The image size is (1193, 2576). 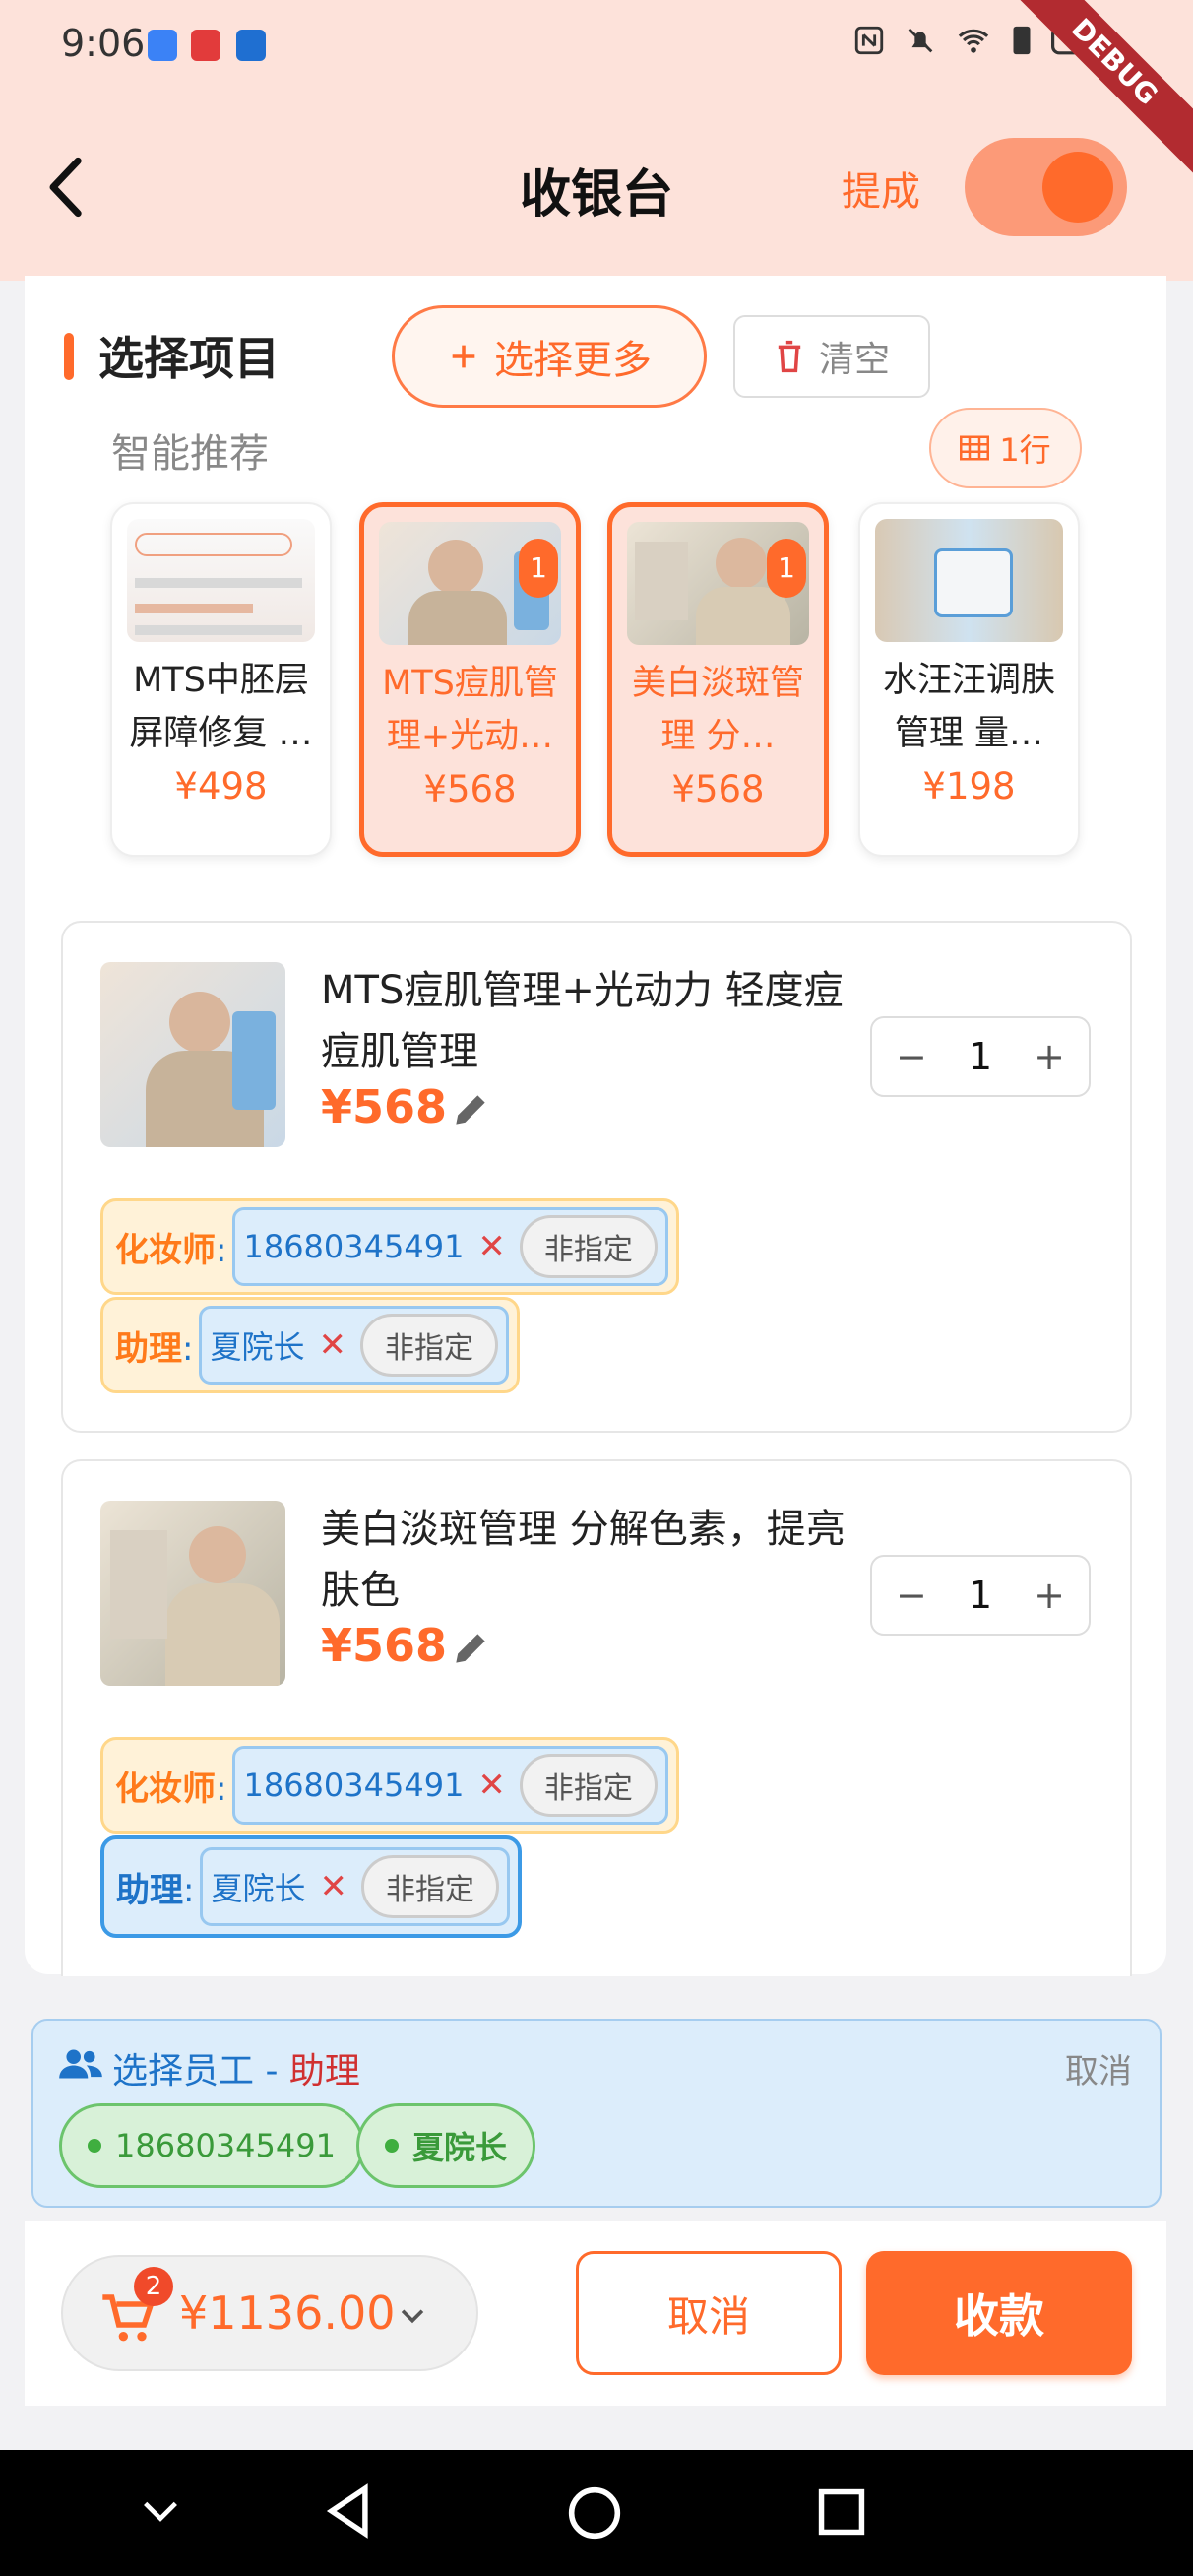 What do you see at coordinates (94, 2146) in the screenshot?
I see `status-dot` at bounding box center [94, 2146].